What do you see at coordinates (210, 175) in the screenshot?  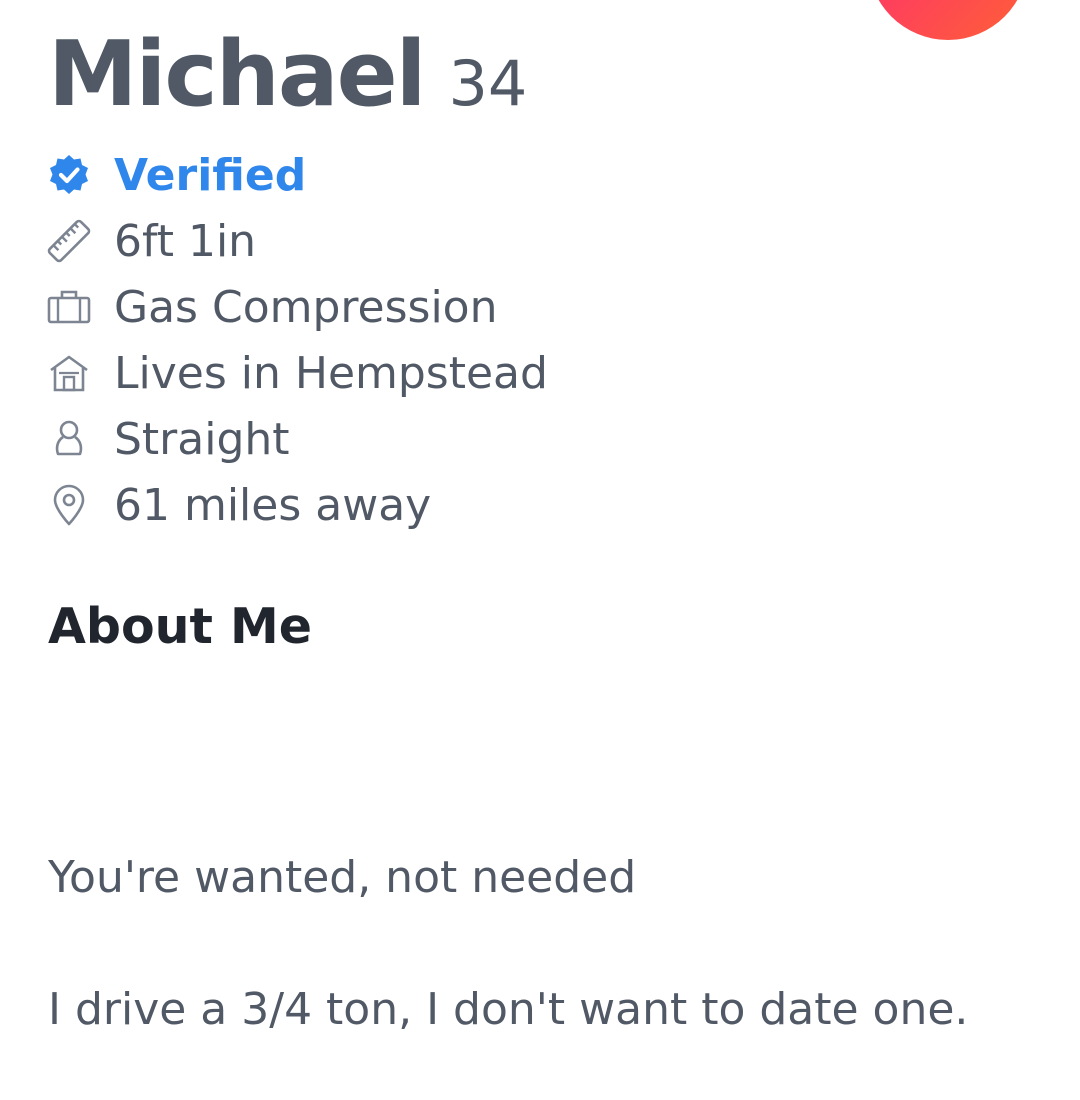 I see `verified-label: Verified` at bounding box center [210, 175].